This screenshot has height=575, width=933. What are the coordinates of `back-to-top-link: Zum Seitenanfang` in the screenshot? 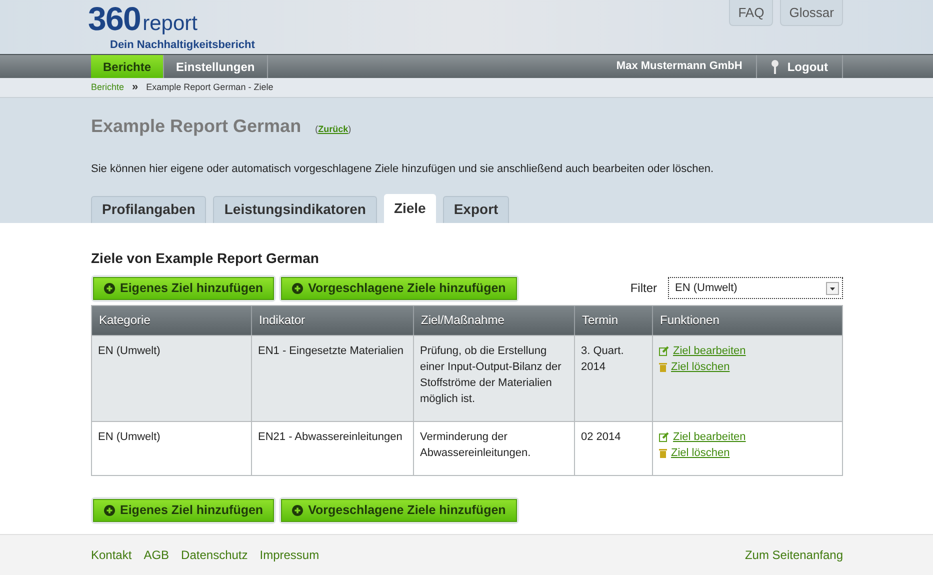 It's located at (793, 555).